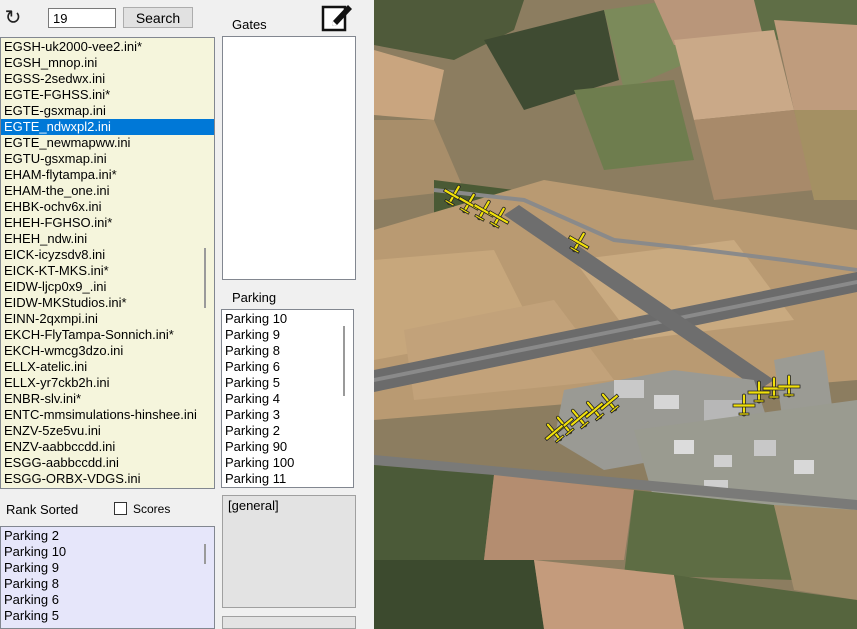 This screenshot has height=629, width=857. Describe the element at coordinates (107, 536) in the screenshot. I see `rank-item: Parking 2` at that location.